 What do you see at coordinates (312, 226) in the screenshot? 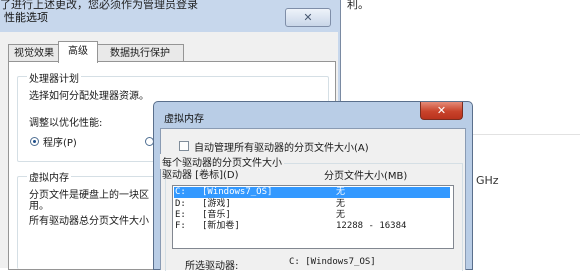
I see `drive-row-f: F: [新加卷] 12288 - 16384` at bounding box center [312, 226].